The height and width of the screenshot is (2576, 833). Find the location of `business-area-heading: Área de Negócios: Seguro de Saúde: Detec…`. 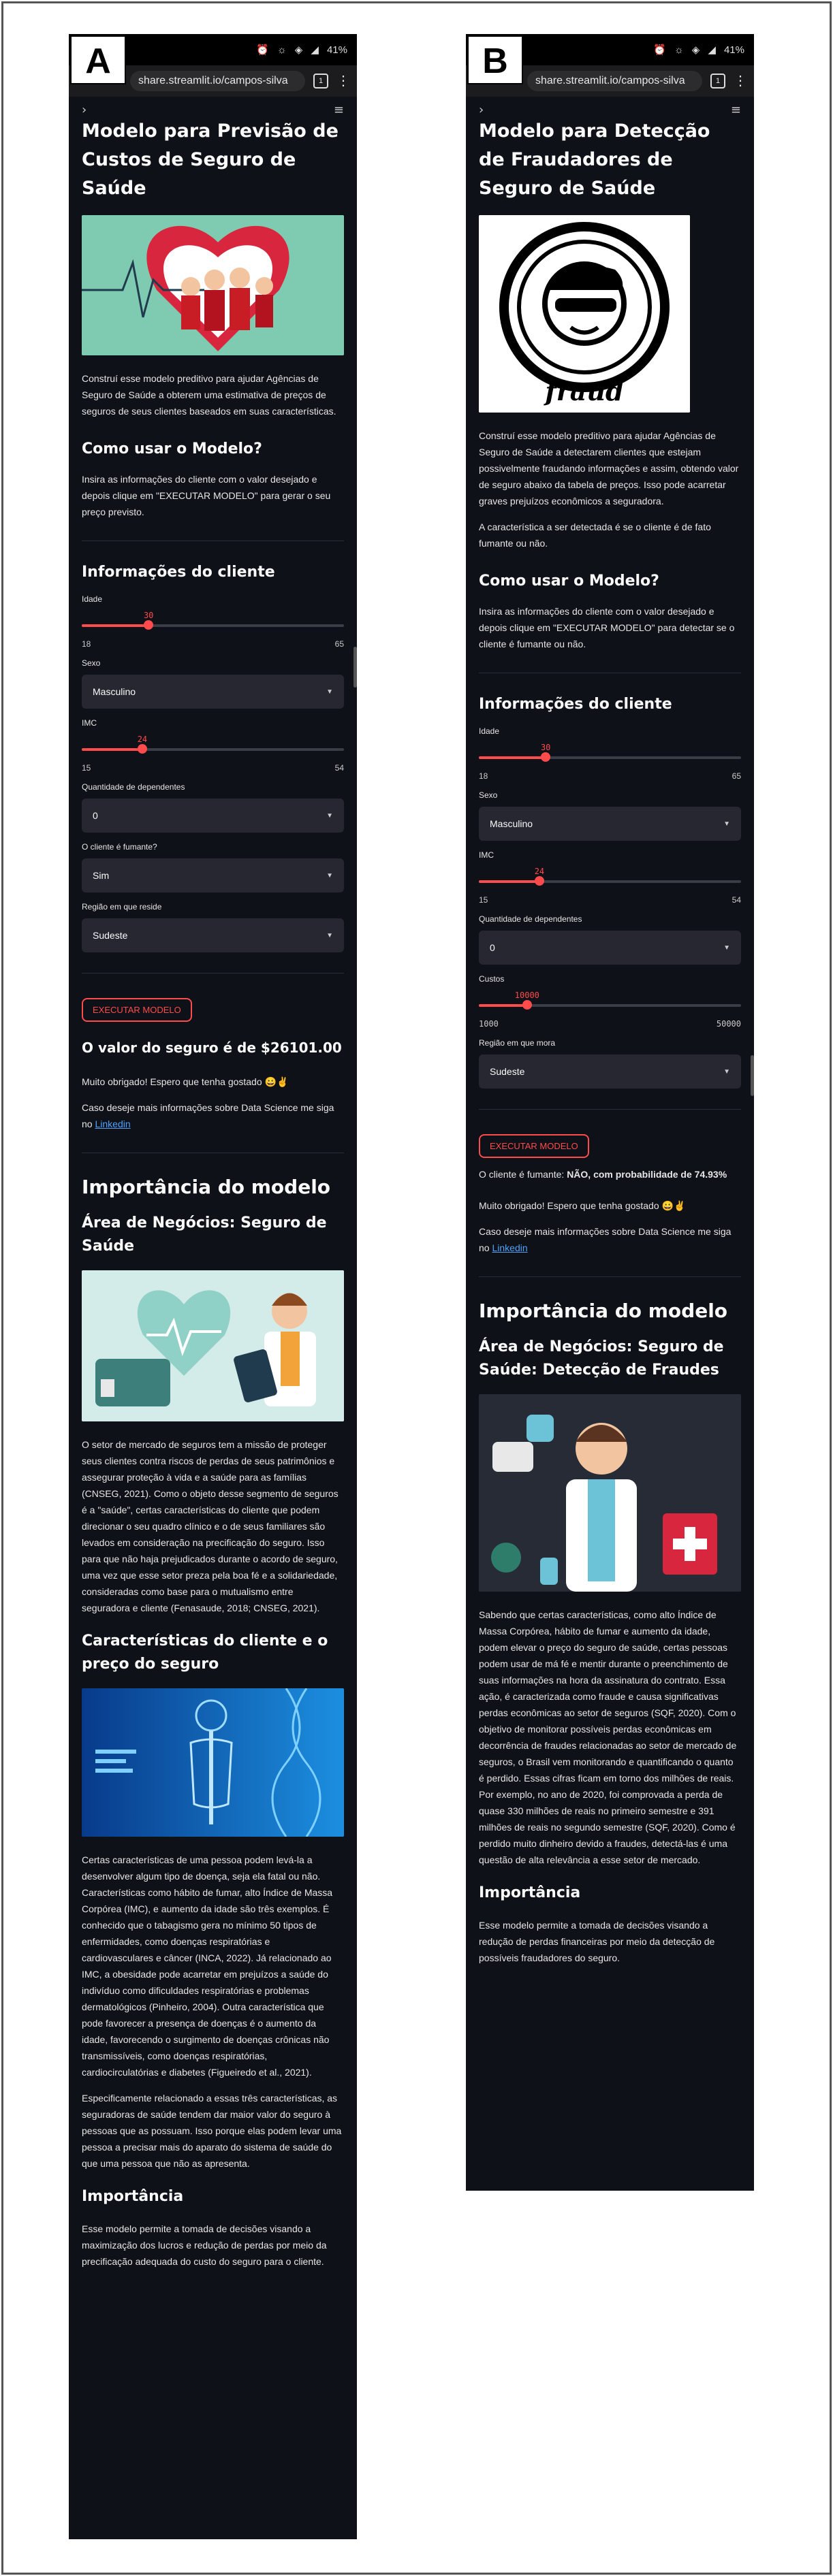

business-area-heading: Área de Negócios: Seguro de Saúde: Detec… is located at coordinates (601, 1358).